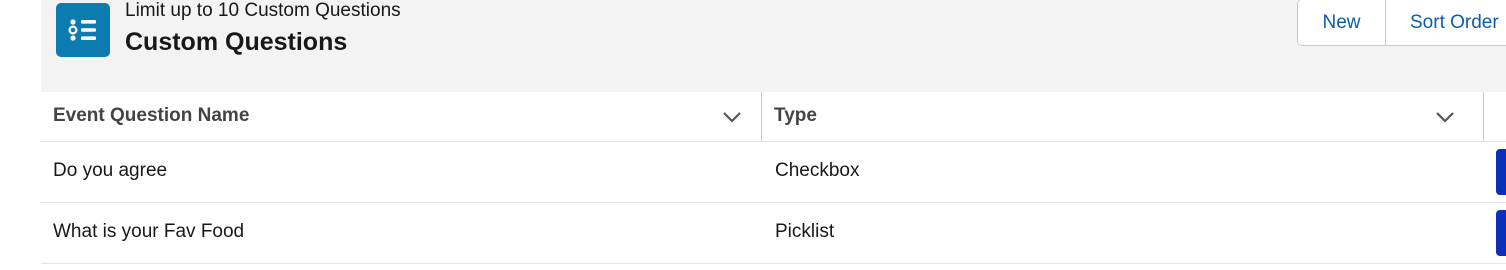  What do you see at coordinates (110, 170) in the screenshot?
I see `question-name-cell: Do you agree` at bounding box center [110, 170].